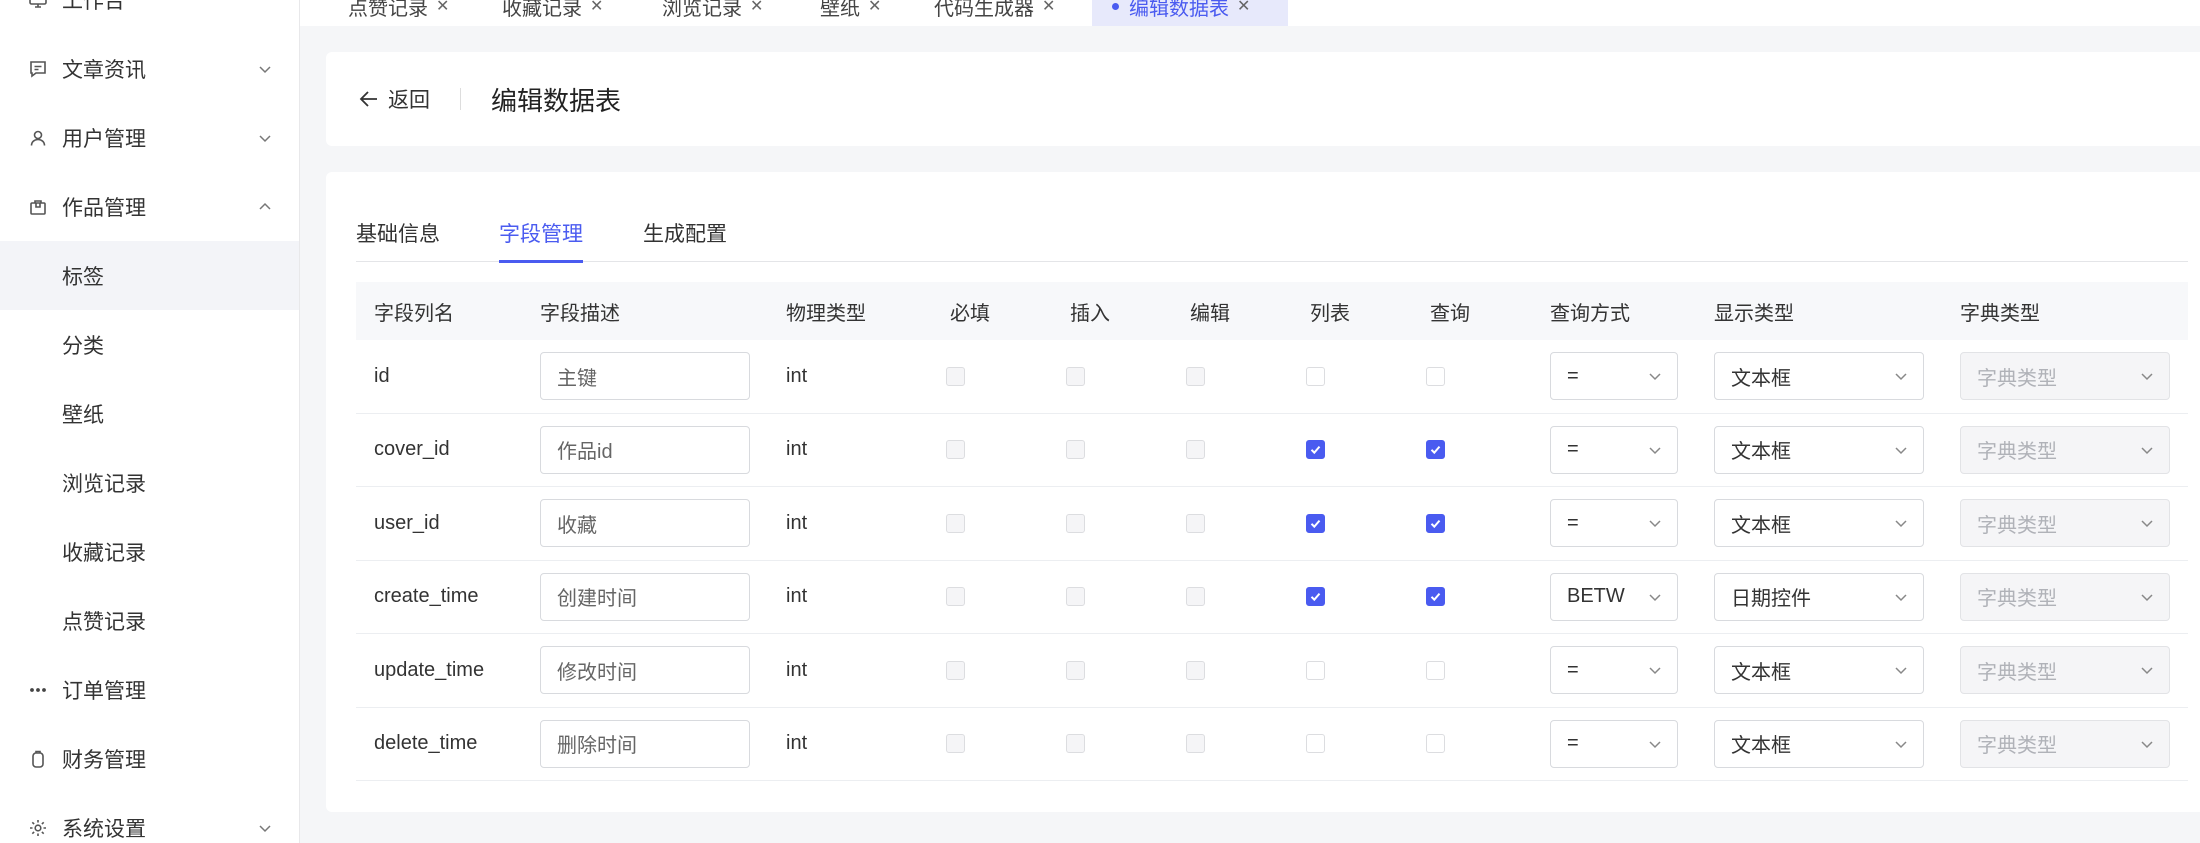 The width and height of the screenshot is (2200, 843). What do you see at coordinates (645, 376) in the screenshot?
I see `field-desc-input: 主键` at bounding box center [645, 376].